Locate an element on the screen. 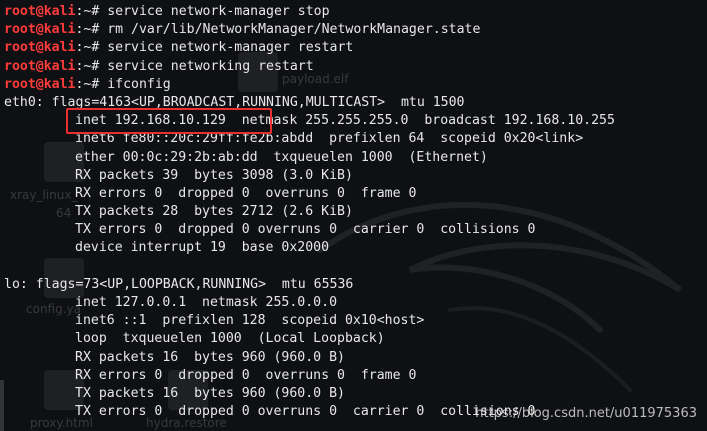 The image size is (707, 431). lo-loop: loop txqueuelen 1000 (Local Loopback) is located at coordinates (230, 339).